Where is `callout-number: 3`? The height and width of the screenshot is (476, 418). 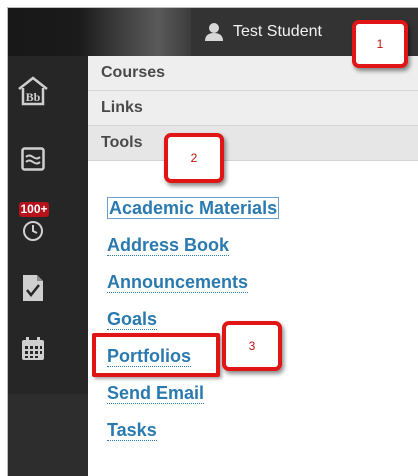
callout-number: 3 is located at coordinates (252, 346).